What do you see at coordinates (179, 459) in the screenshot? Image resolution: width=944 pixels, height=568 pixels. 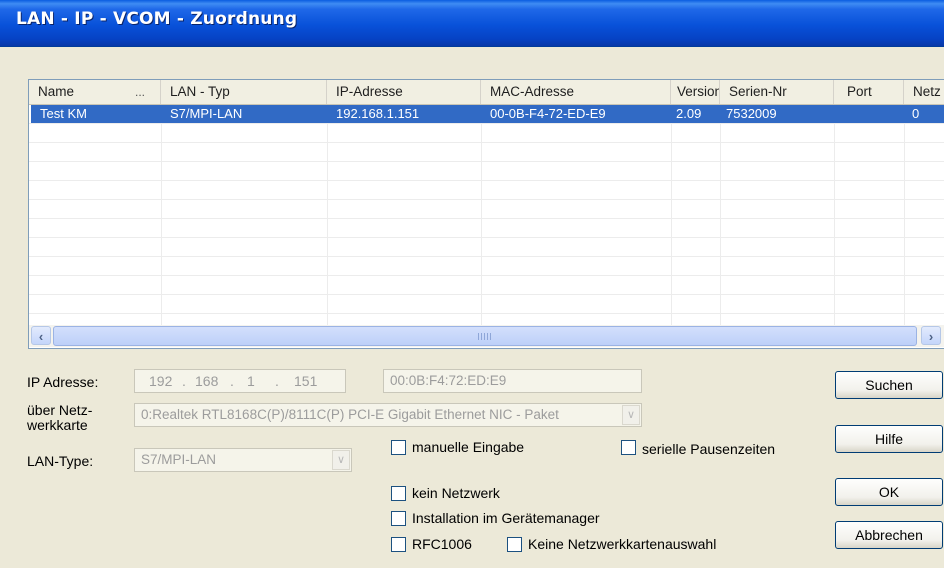 I see `lan-type-value: S7/MPI-LAN` at bounding box center [179, 459].